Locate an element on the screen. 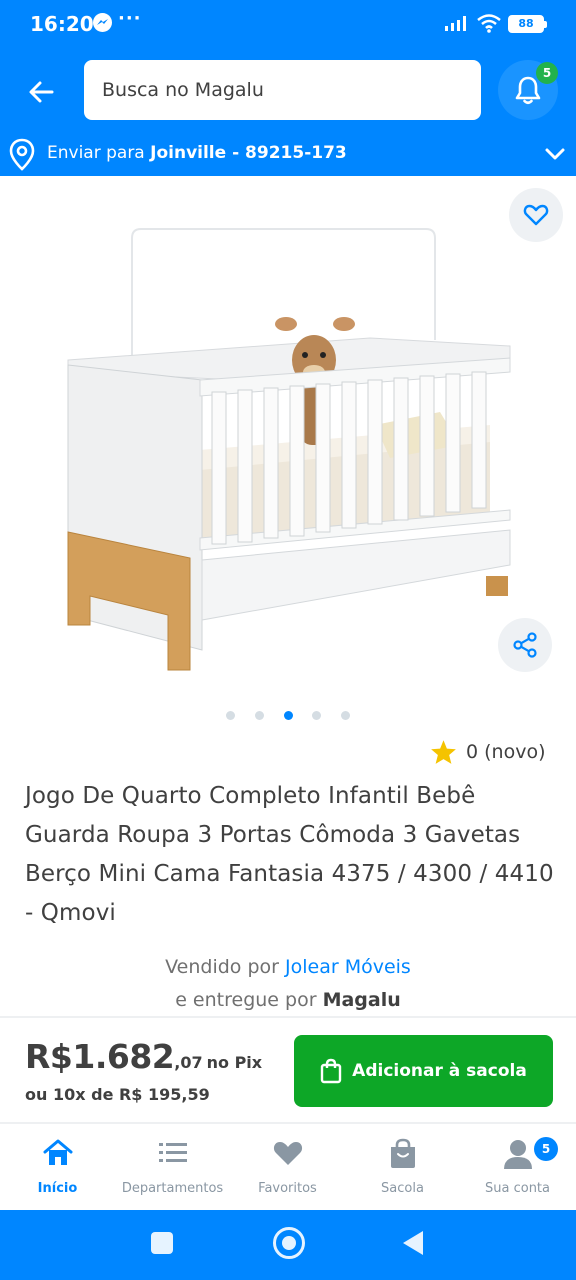  product-rating: 0 (novo) is located at coordinates (488, 752).